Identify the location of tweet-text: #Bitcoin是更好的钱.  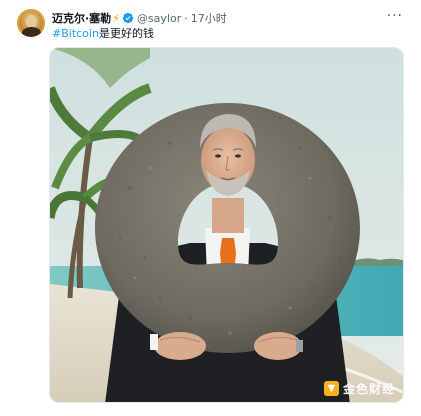
(103, 34).